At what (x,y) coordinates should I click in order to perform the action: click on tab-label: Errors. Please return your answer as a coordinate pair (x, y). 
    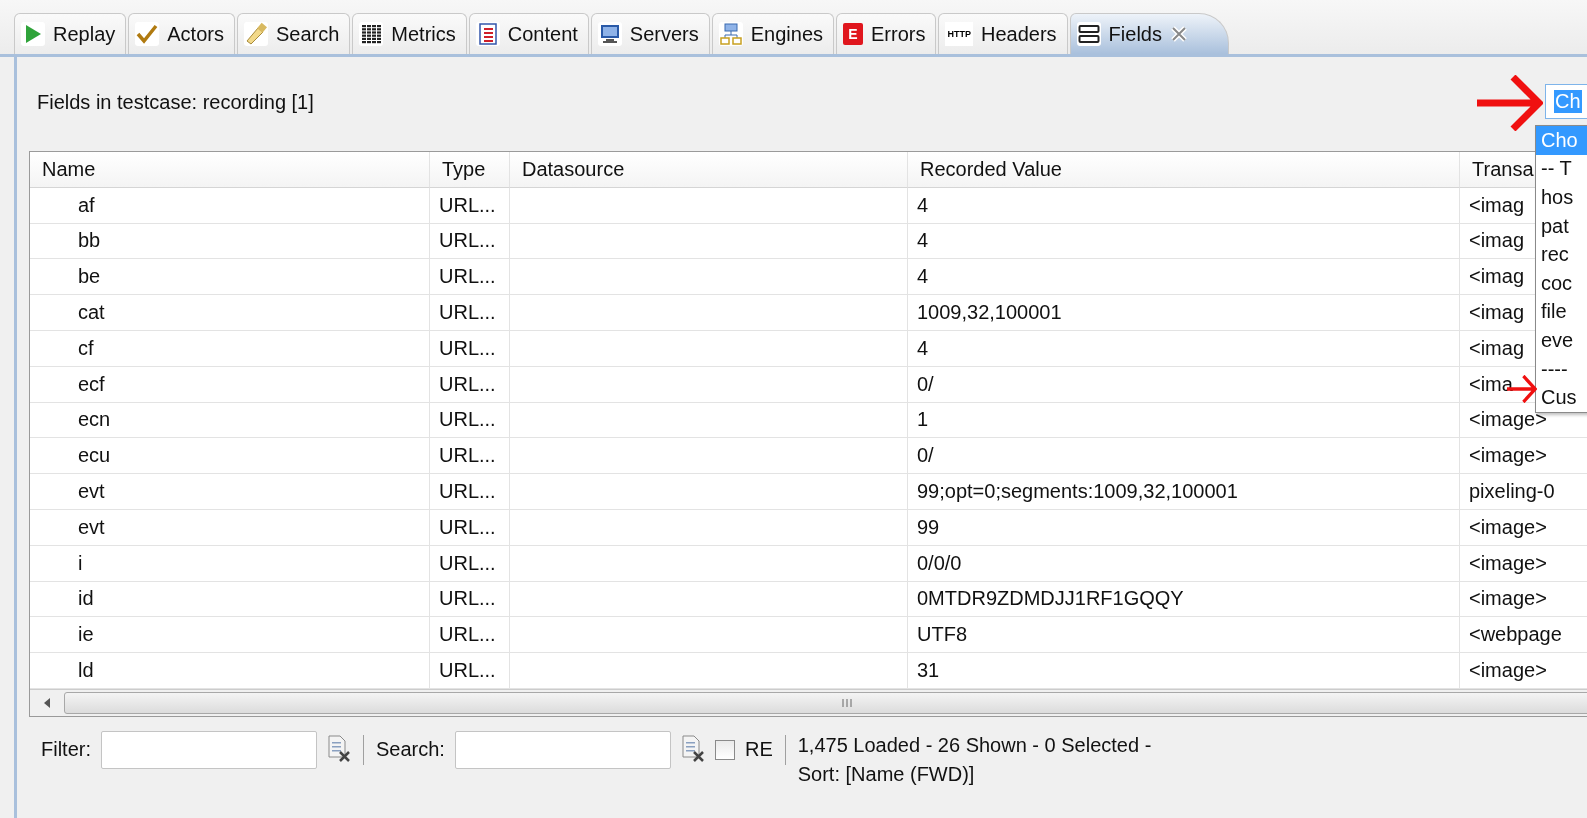
    Looking at the image, I should click on (898, 34).